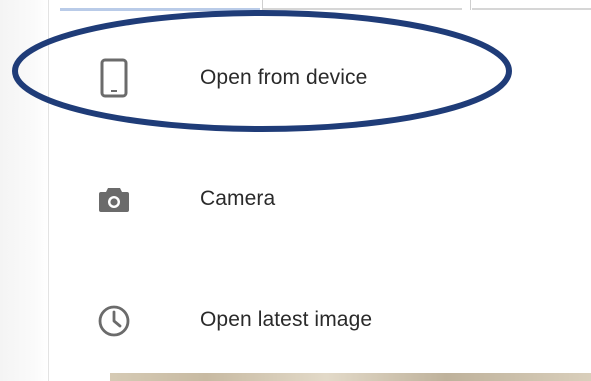 This screenshot has width=591, height=381. Describe the element at coordinates (114, 199) in the screenshot. I see `camera-icon` at that location.